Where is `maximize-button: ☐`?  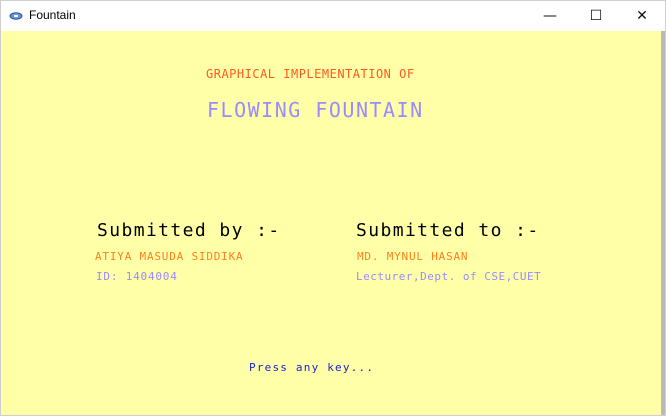 maximize-button: ☐ is located at coordinates (596, 16).